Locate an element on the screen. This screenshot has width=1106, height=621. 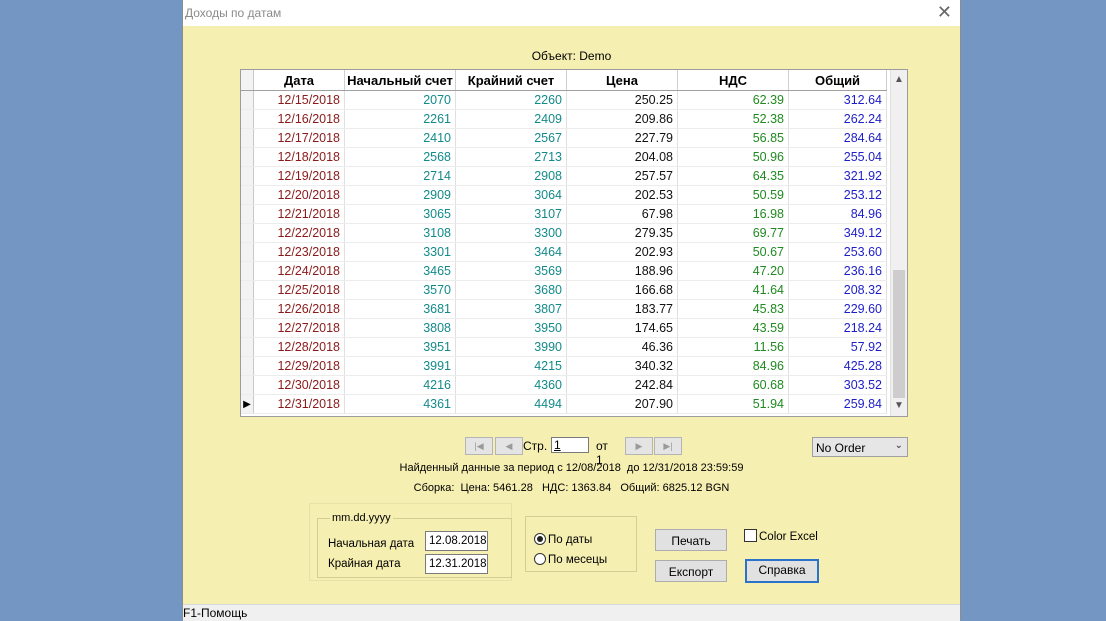
cell-vat: 47.20 is located at coordinates (733, 271).